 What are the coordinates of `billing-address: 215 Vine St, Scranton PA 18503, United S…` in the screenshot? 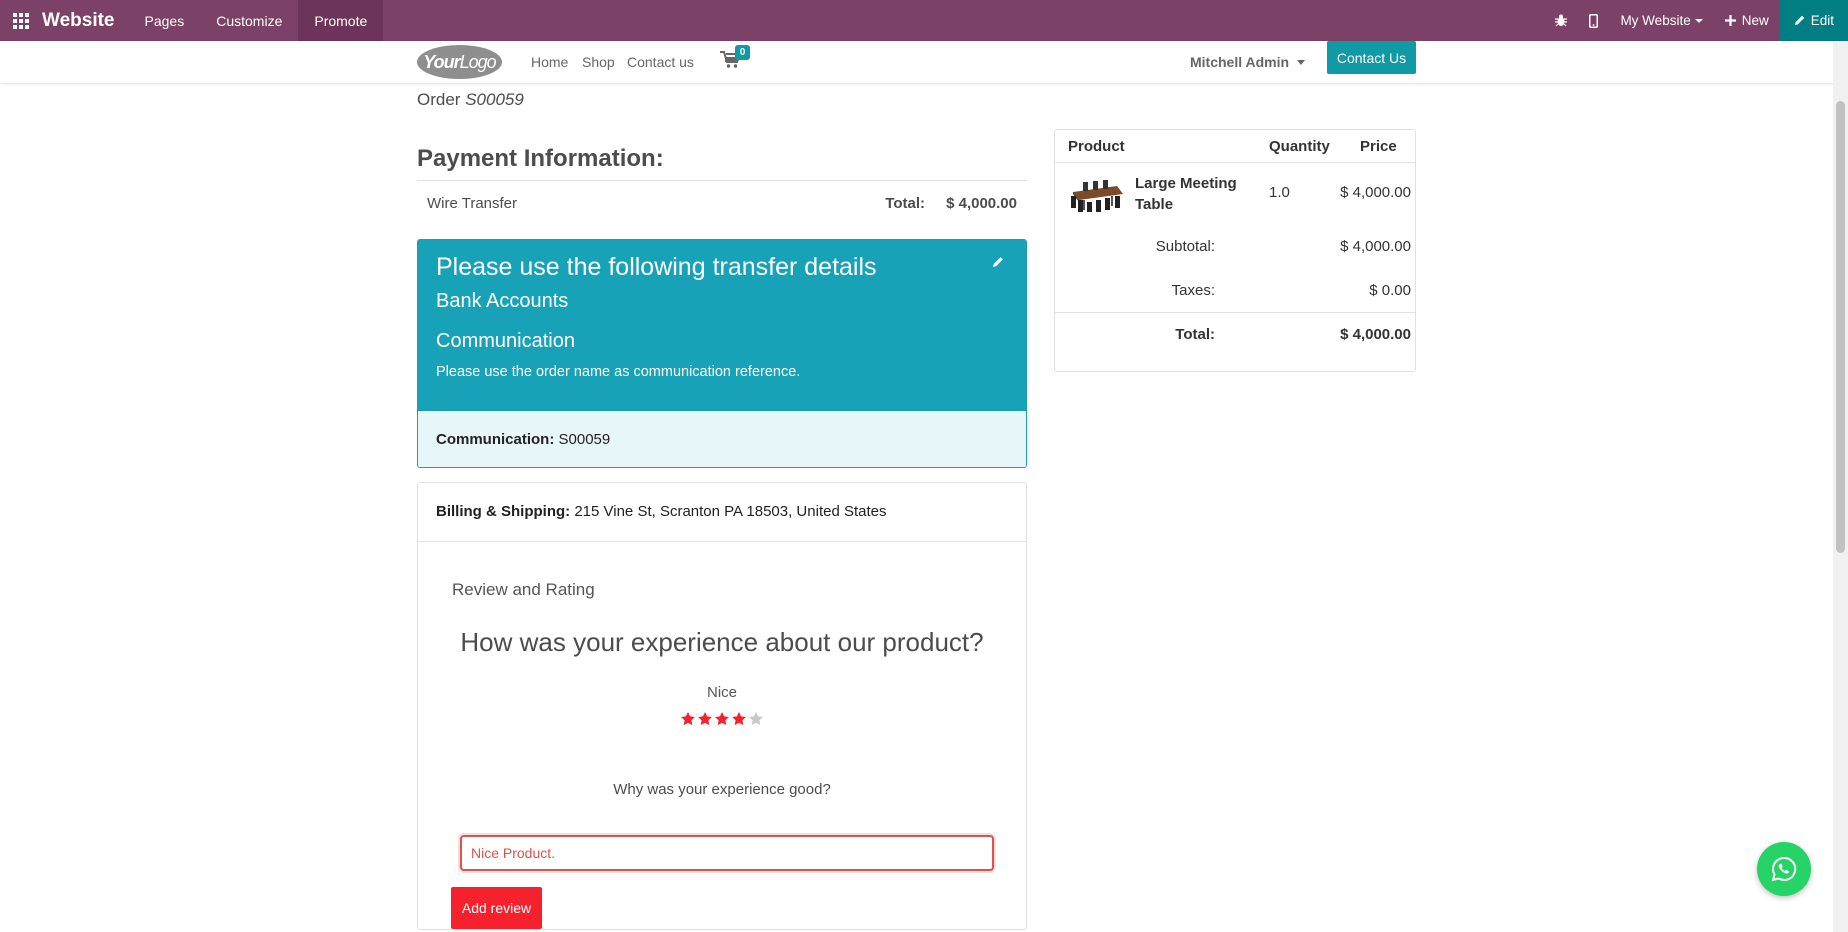 It's located at (730, 511).